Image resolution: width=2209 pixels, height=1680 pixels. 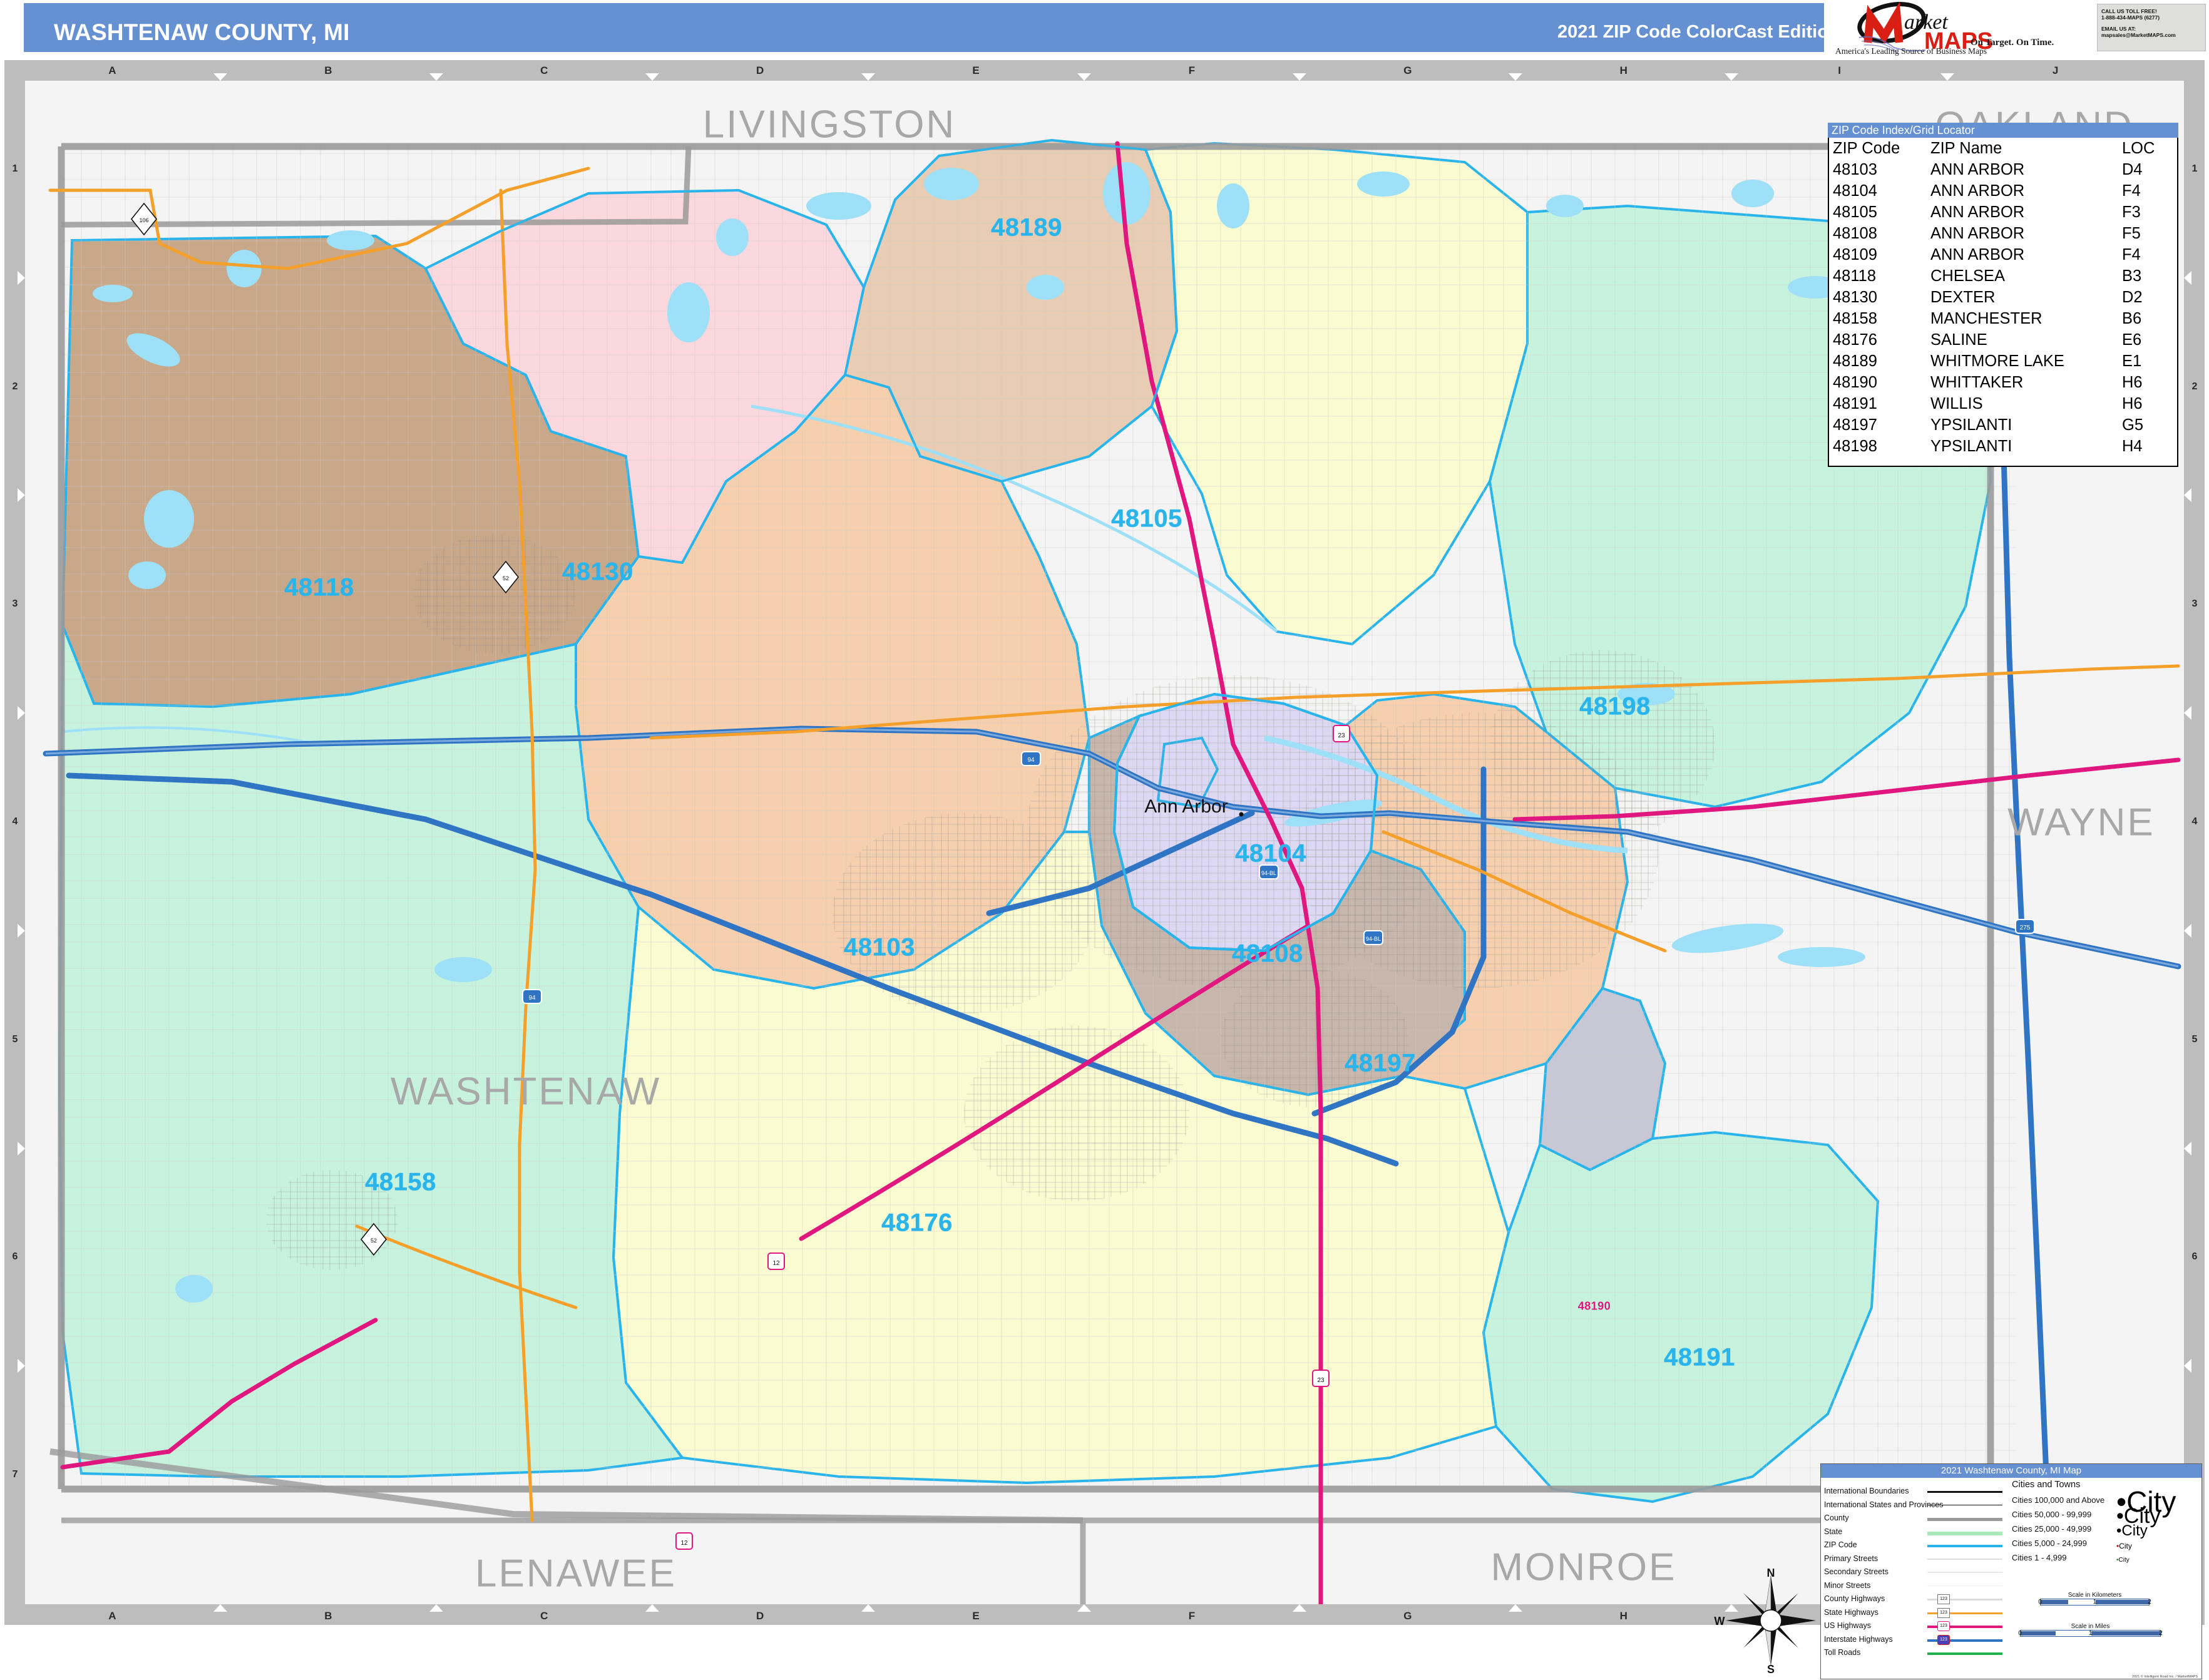 I want to click on table-row: 48190 WHITTAKER H6, so click(x=2003, y=382).